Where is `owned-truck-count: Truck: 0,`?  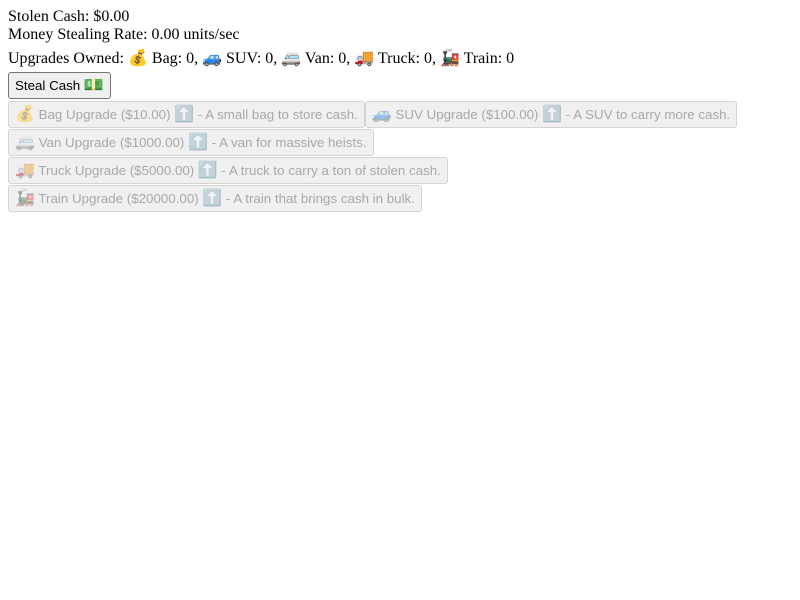 owned-truck-count: Truck: 0, is located at coordinates (407, 58).